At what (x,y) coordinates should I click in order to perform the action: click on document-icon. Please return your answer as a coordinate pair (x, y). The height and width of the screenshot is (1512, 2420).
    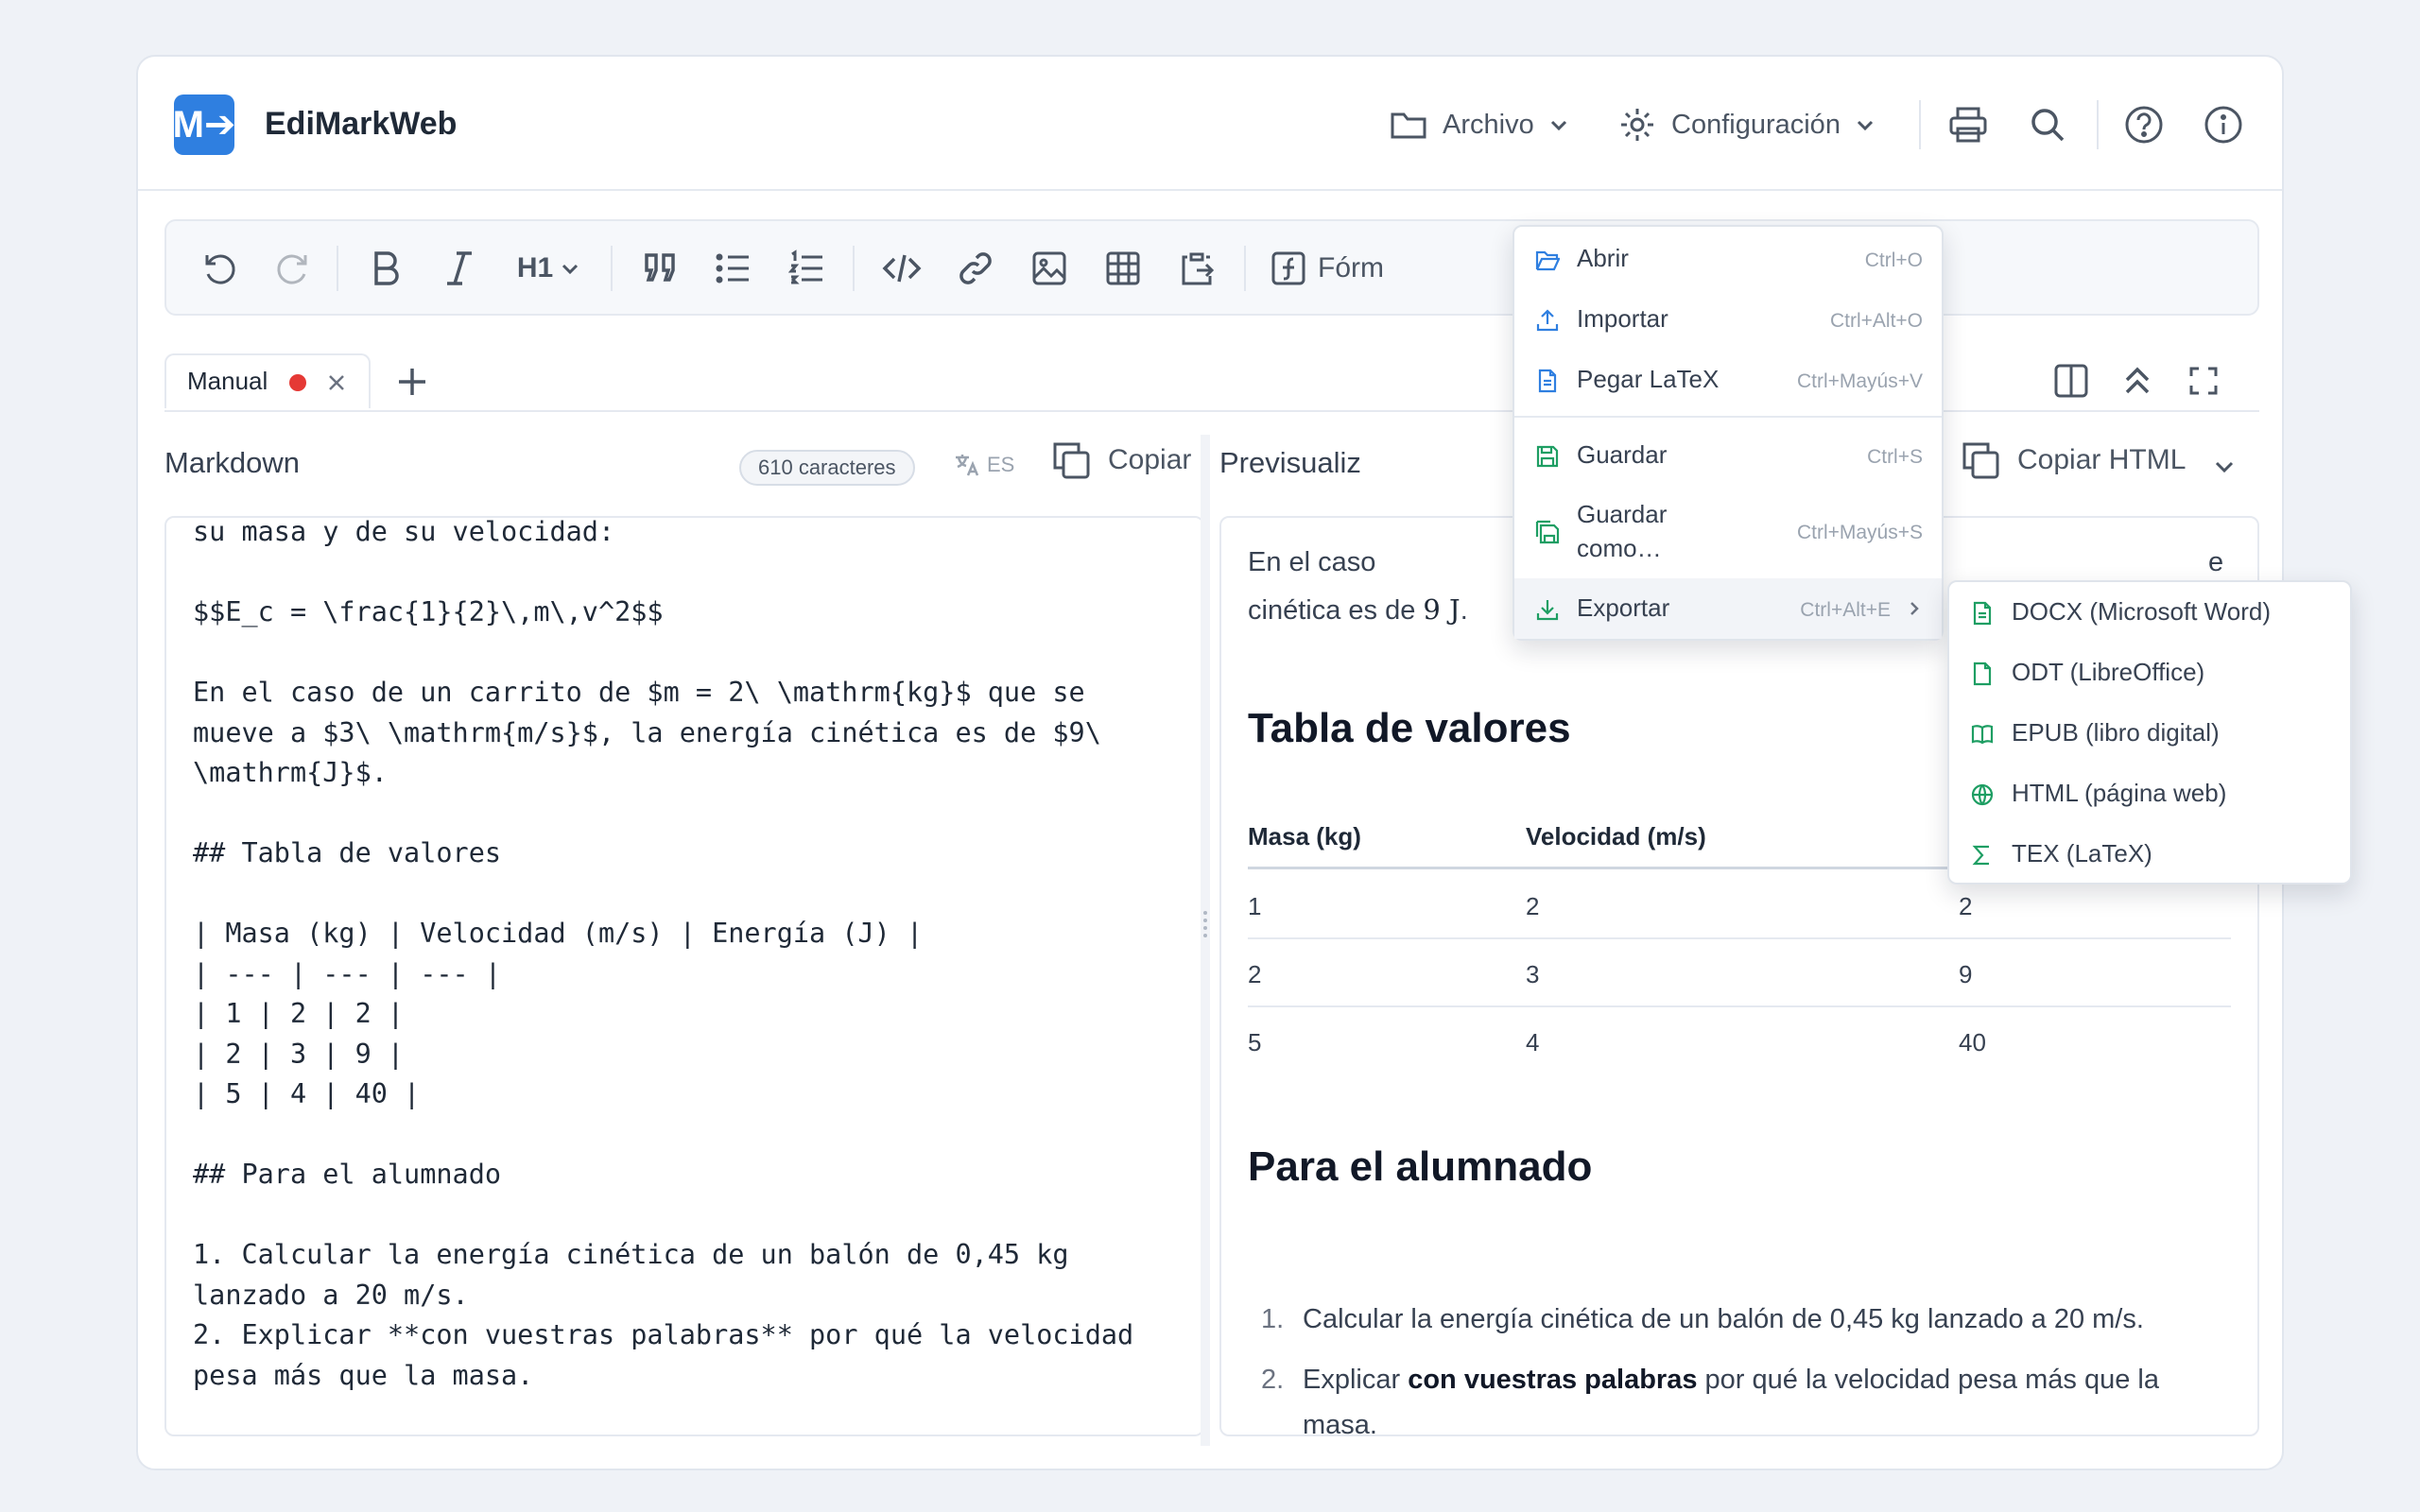
    Looking at the image, I should click on (1547, 381).